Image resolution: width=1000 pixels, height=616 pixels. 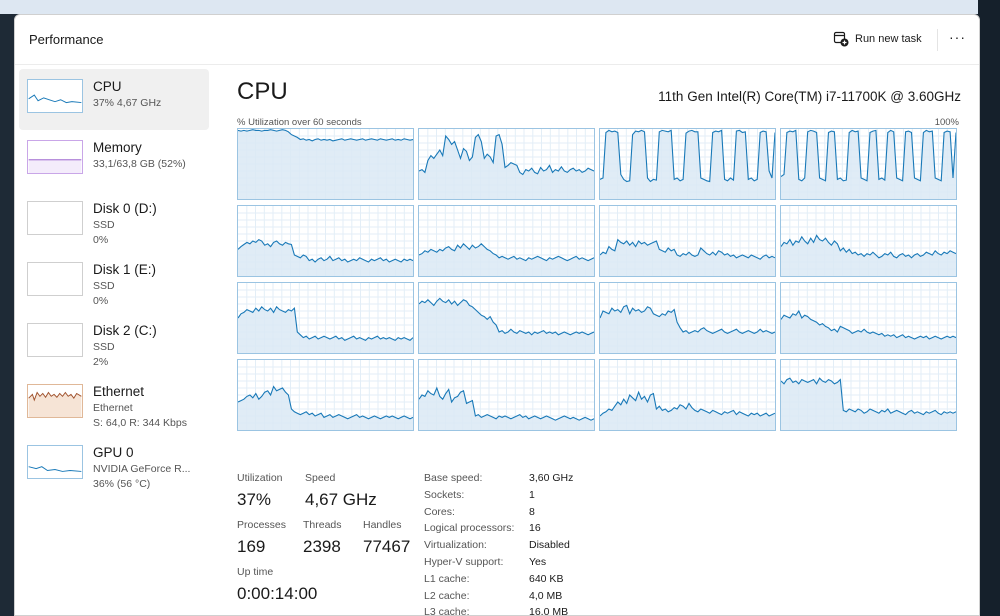 I want to click on sidebar-item-disk-0-d: Disk 0 (D:) SSD 0%, so click(x=114, y=221).